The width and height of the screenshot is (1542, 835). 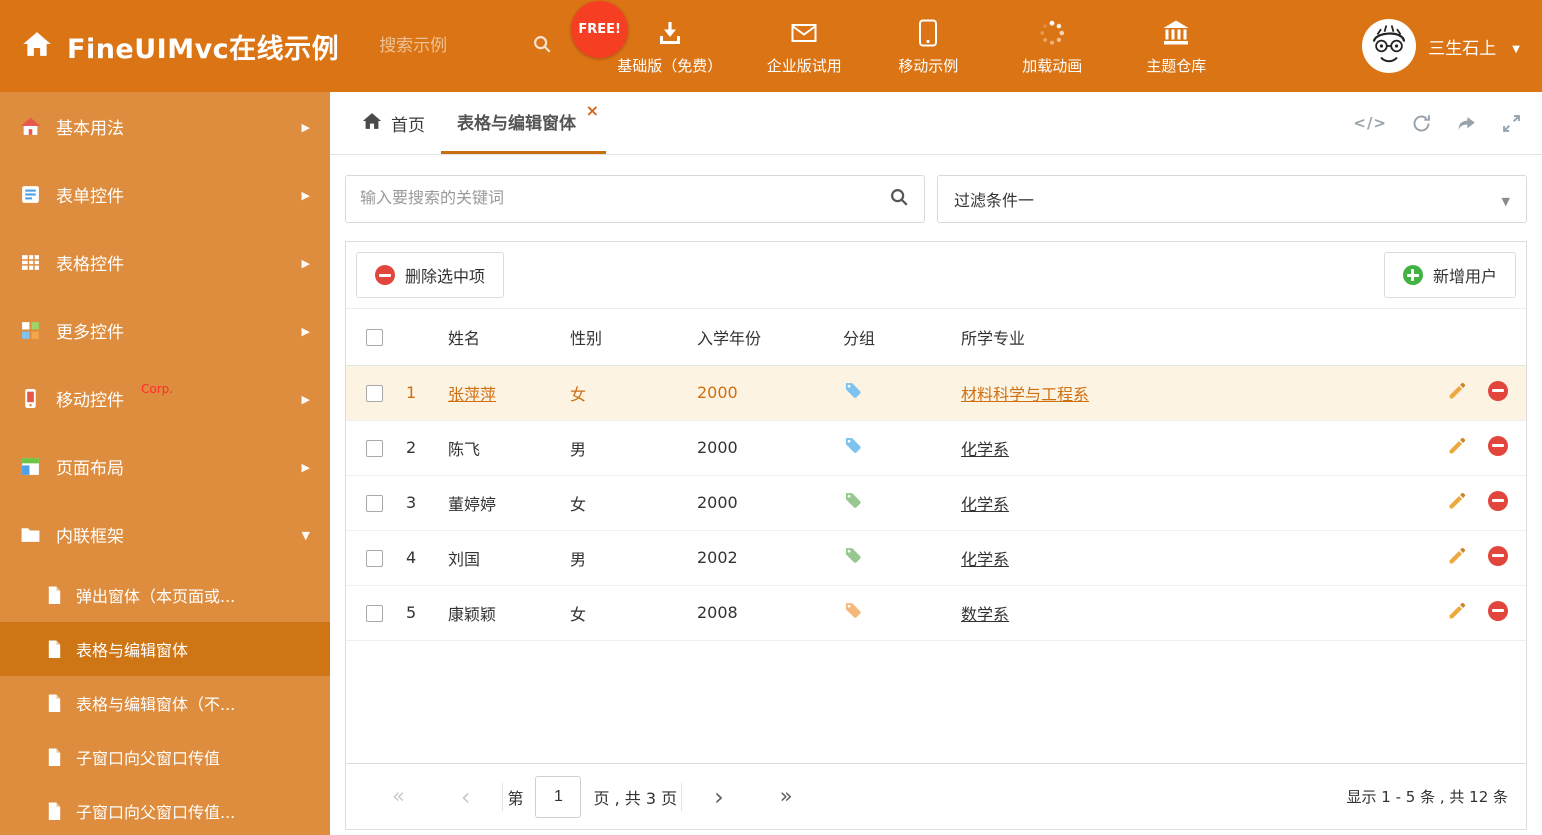 I want to click on year-cell: 2000, so click(x=762, y=393).